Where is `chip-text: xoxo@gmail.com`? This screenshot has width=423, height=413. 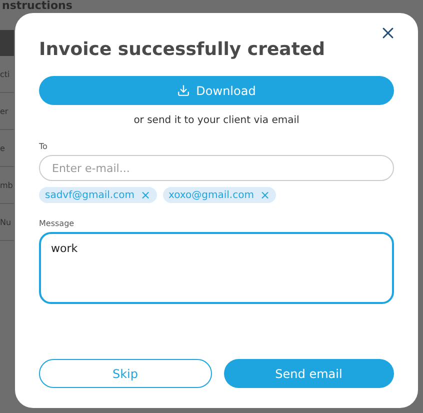
chip-text: xoxo@gmail.com is located at coordinates (211, 195).